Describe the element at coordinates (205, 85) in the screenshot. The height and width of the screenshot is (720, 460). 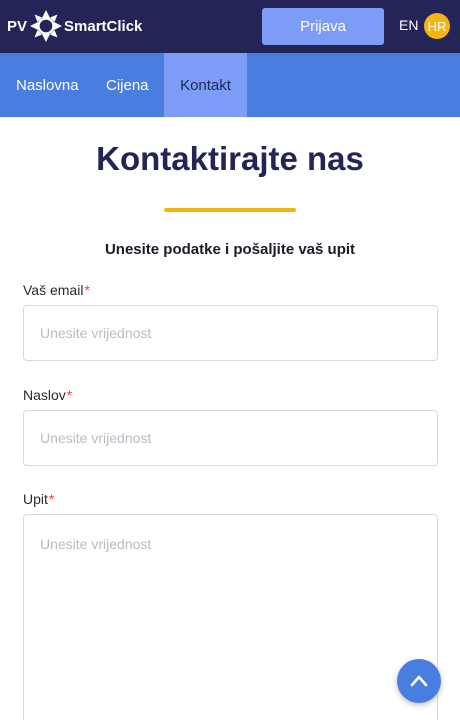
I see `nav-item-contact: Kontakt` at that location.